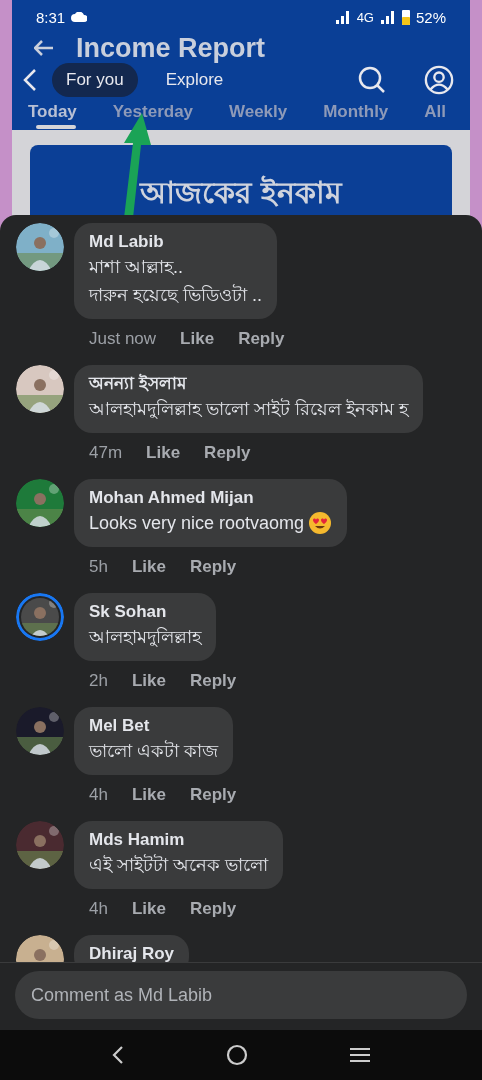 The height and width of the screenshot is (1080, 482). I want to click on comment-time: 5h, so click(98, 567).